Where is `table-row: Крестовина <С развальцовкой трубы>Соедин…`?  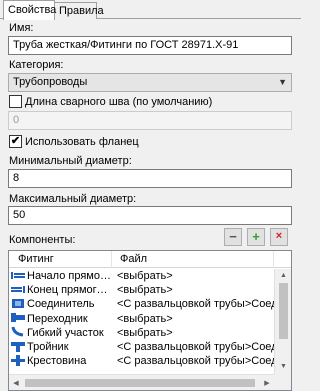 table-row: Крестовина <С развальцовкой трубы>Соедин… is located at coordinates (141, 361).